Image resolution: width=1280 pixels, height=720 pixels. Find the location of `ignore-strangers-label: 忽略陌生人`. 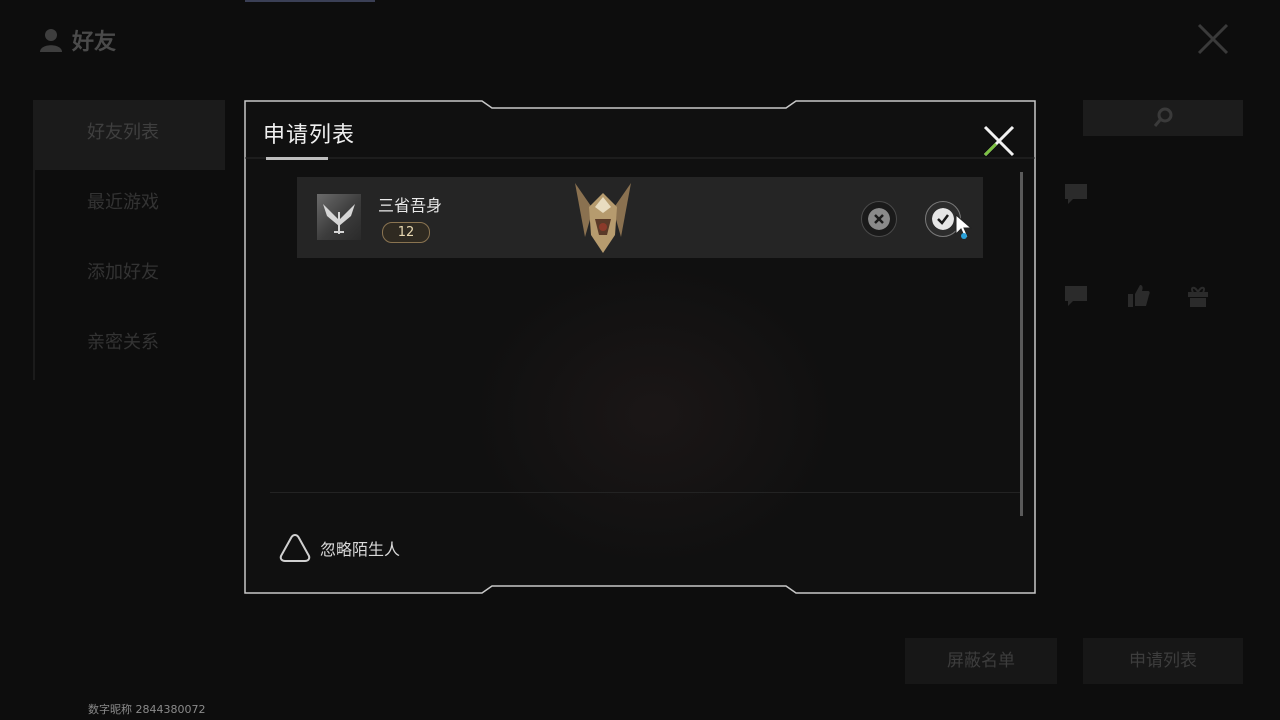

ignore-strangers-label: 忽略陌生人 is located at coordinates (360, 549).